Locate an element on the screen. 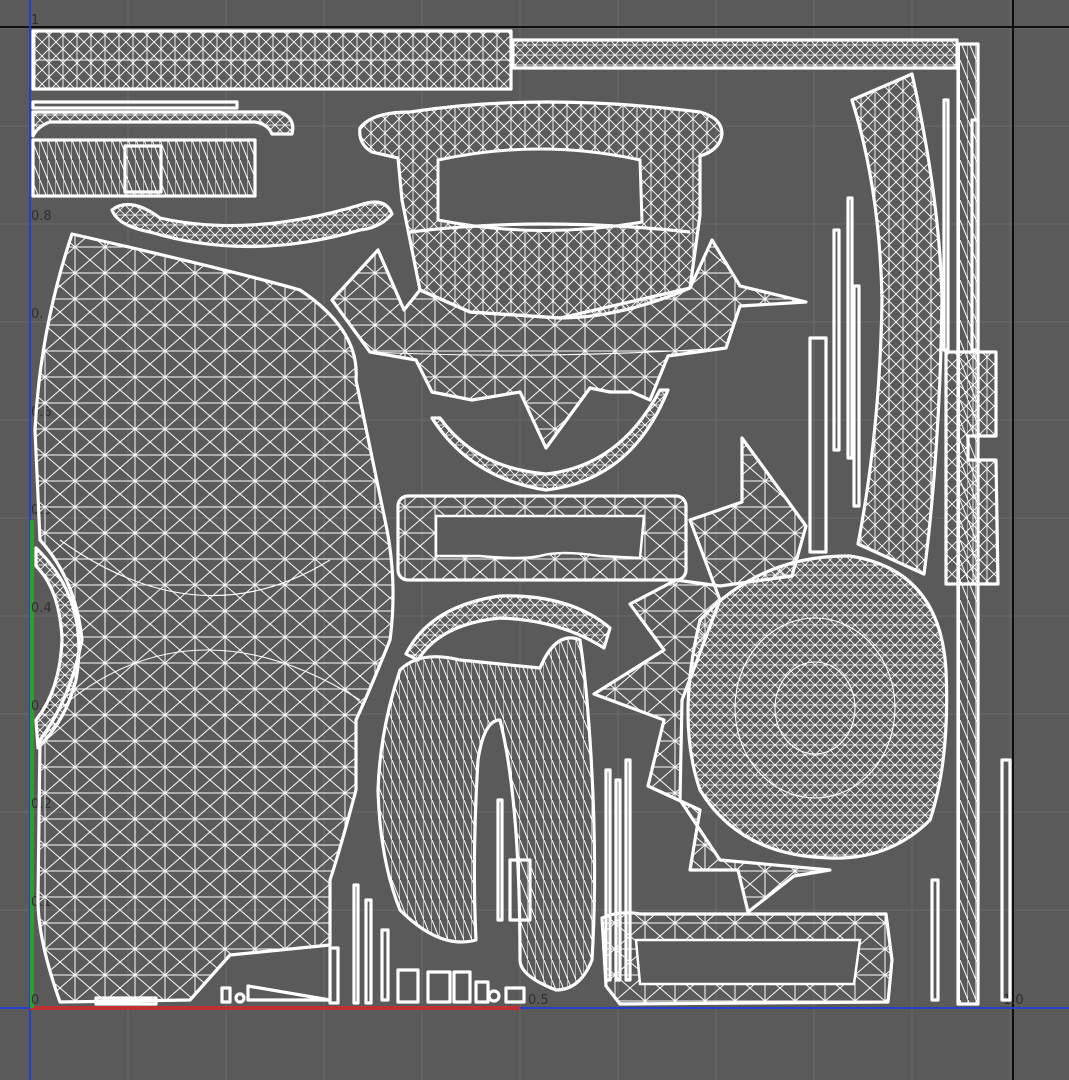 This screenshot has height=1080, width=1069. tick-v-0: 0 is located at coordinates (35, 1000).